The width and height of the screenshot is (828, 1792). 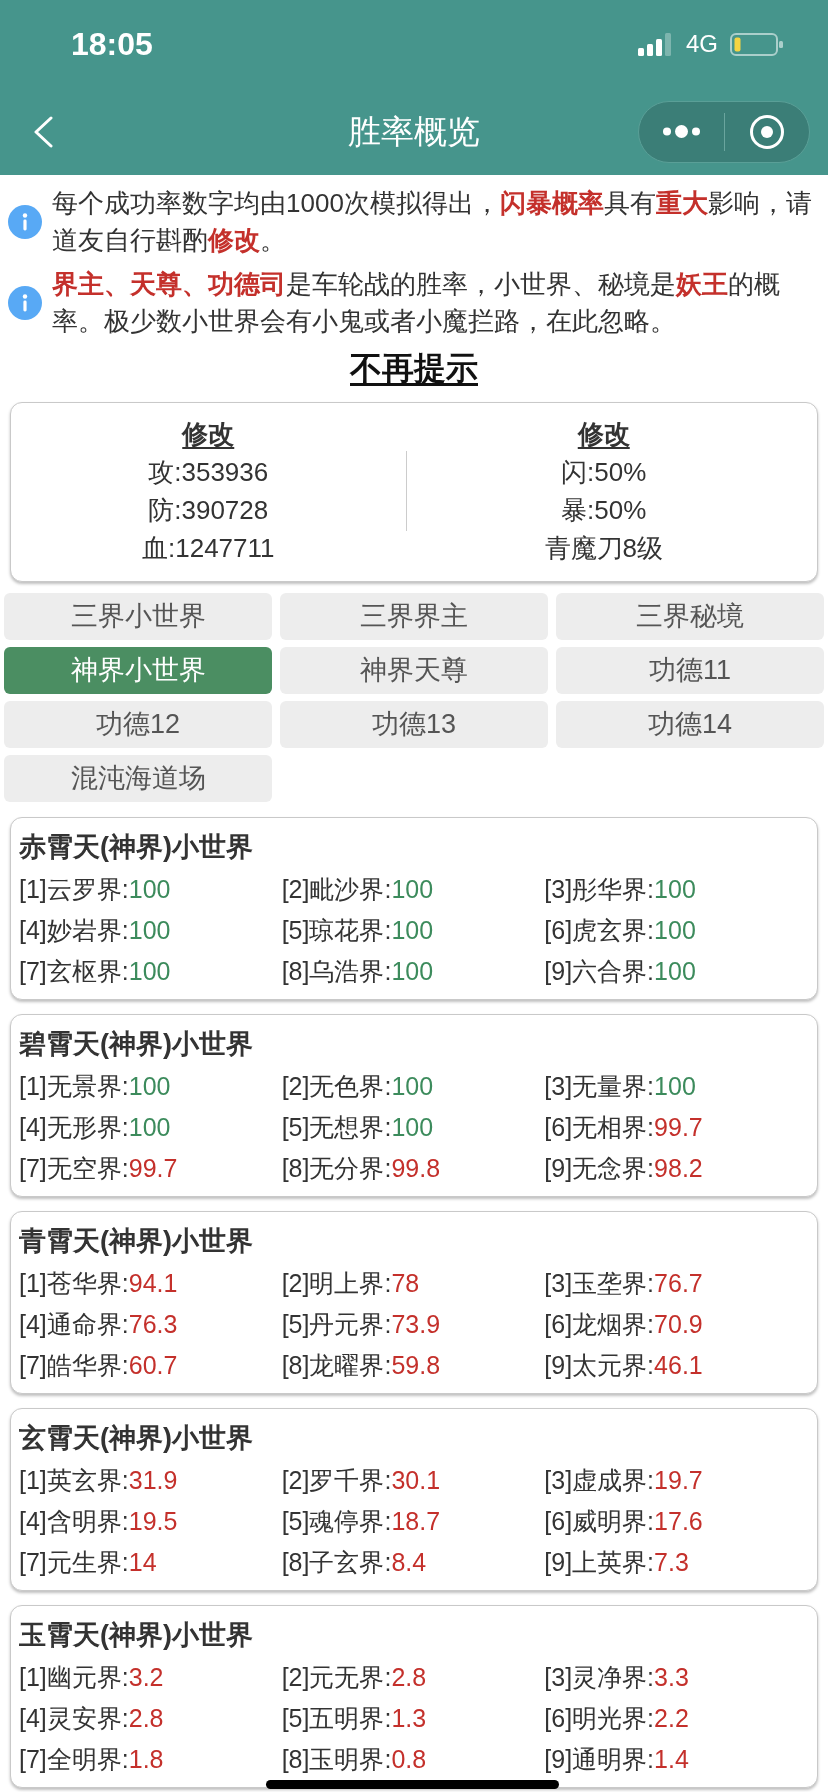 I want to click on world-name: [1]英玄界:, so click(x=74, y=1480).